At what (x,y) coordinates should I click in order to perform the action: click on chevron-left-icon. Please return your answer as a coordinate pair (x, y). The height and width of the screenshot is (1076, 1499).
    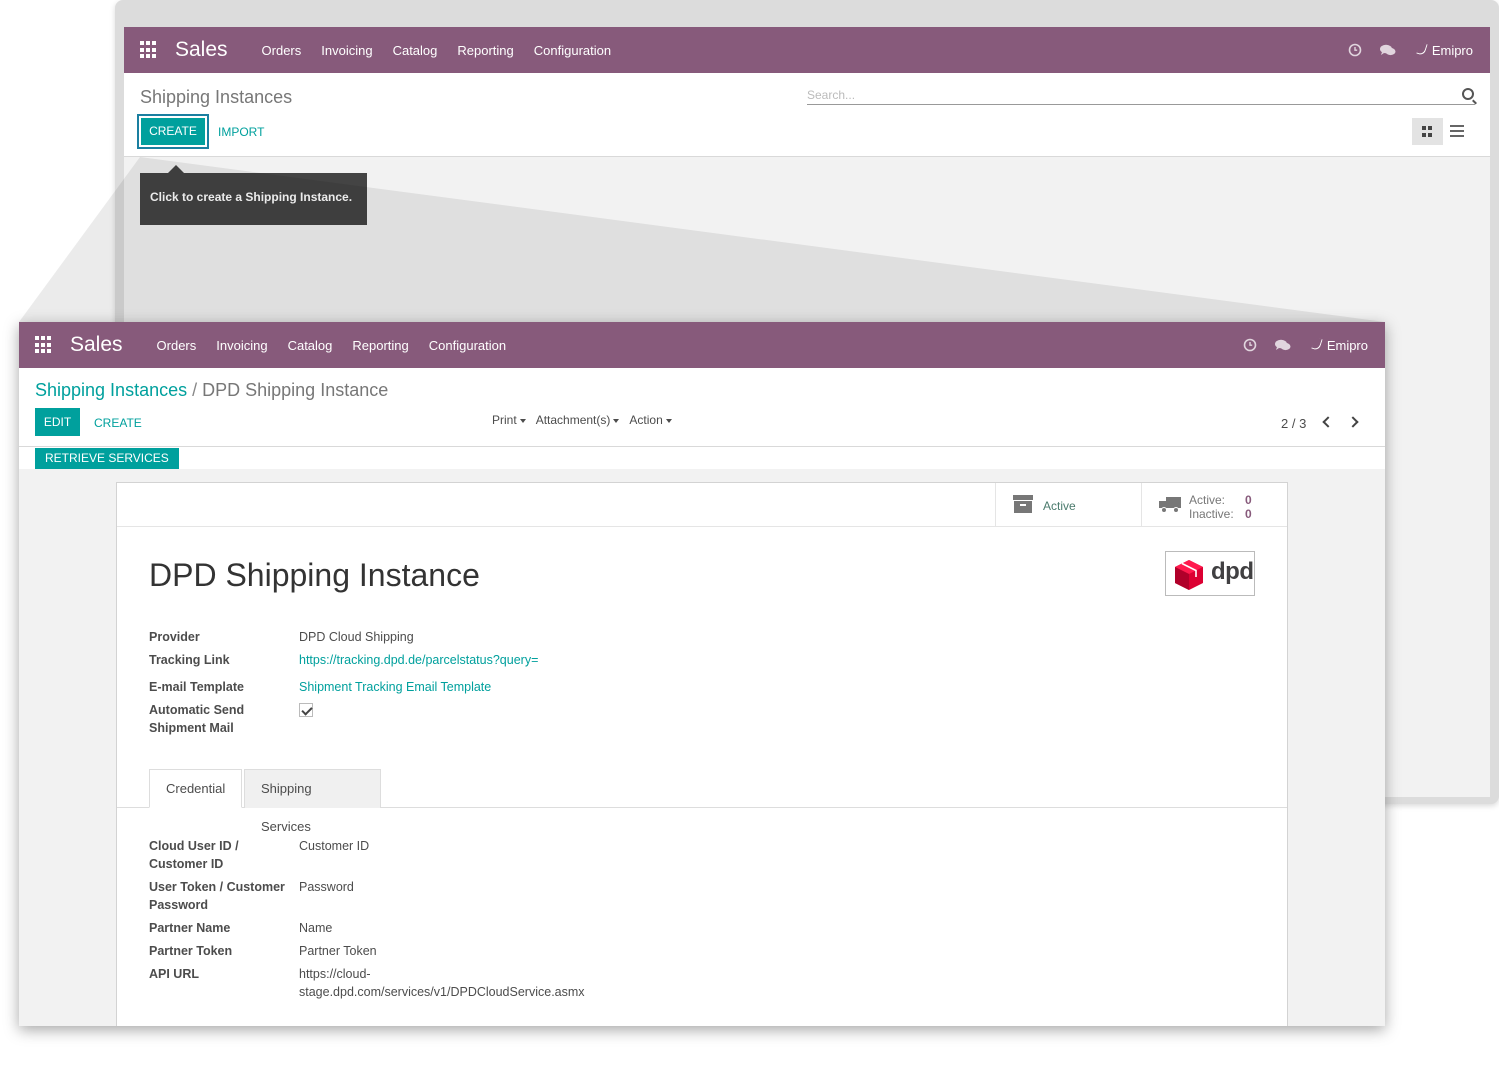
    Looking at the image, I should click on (1328, 422).